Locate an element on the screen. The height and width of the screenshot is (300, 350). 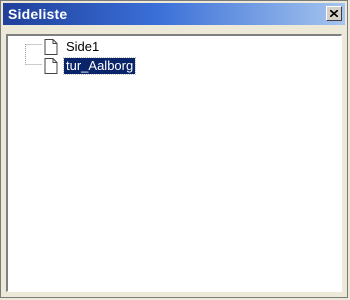
title-bar: Sideliste is located at coordinates (174, 14).